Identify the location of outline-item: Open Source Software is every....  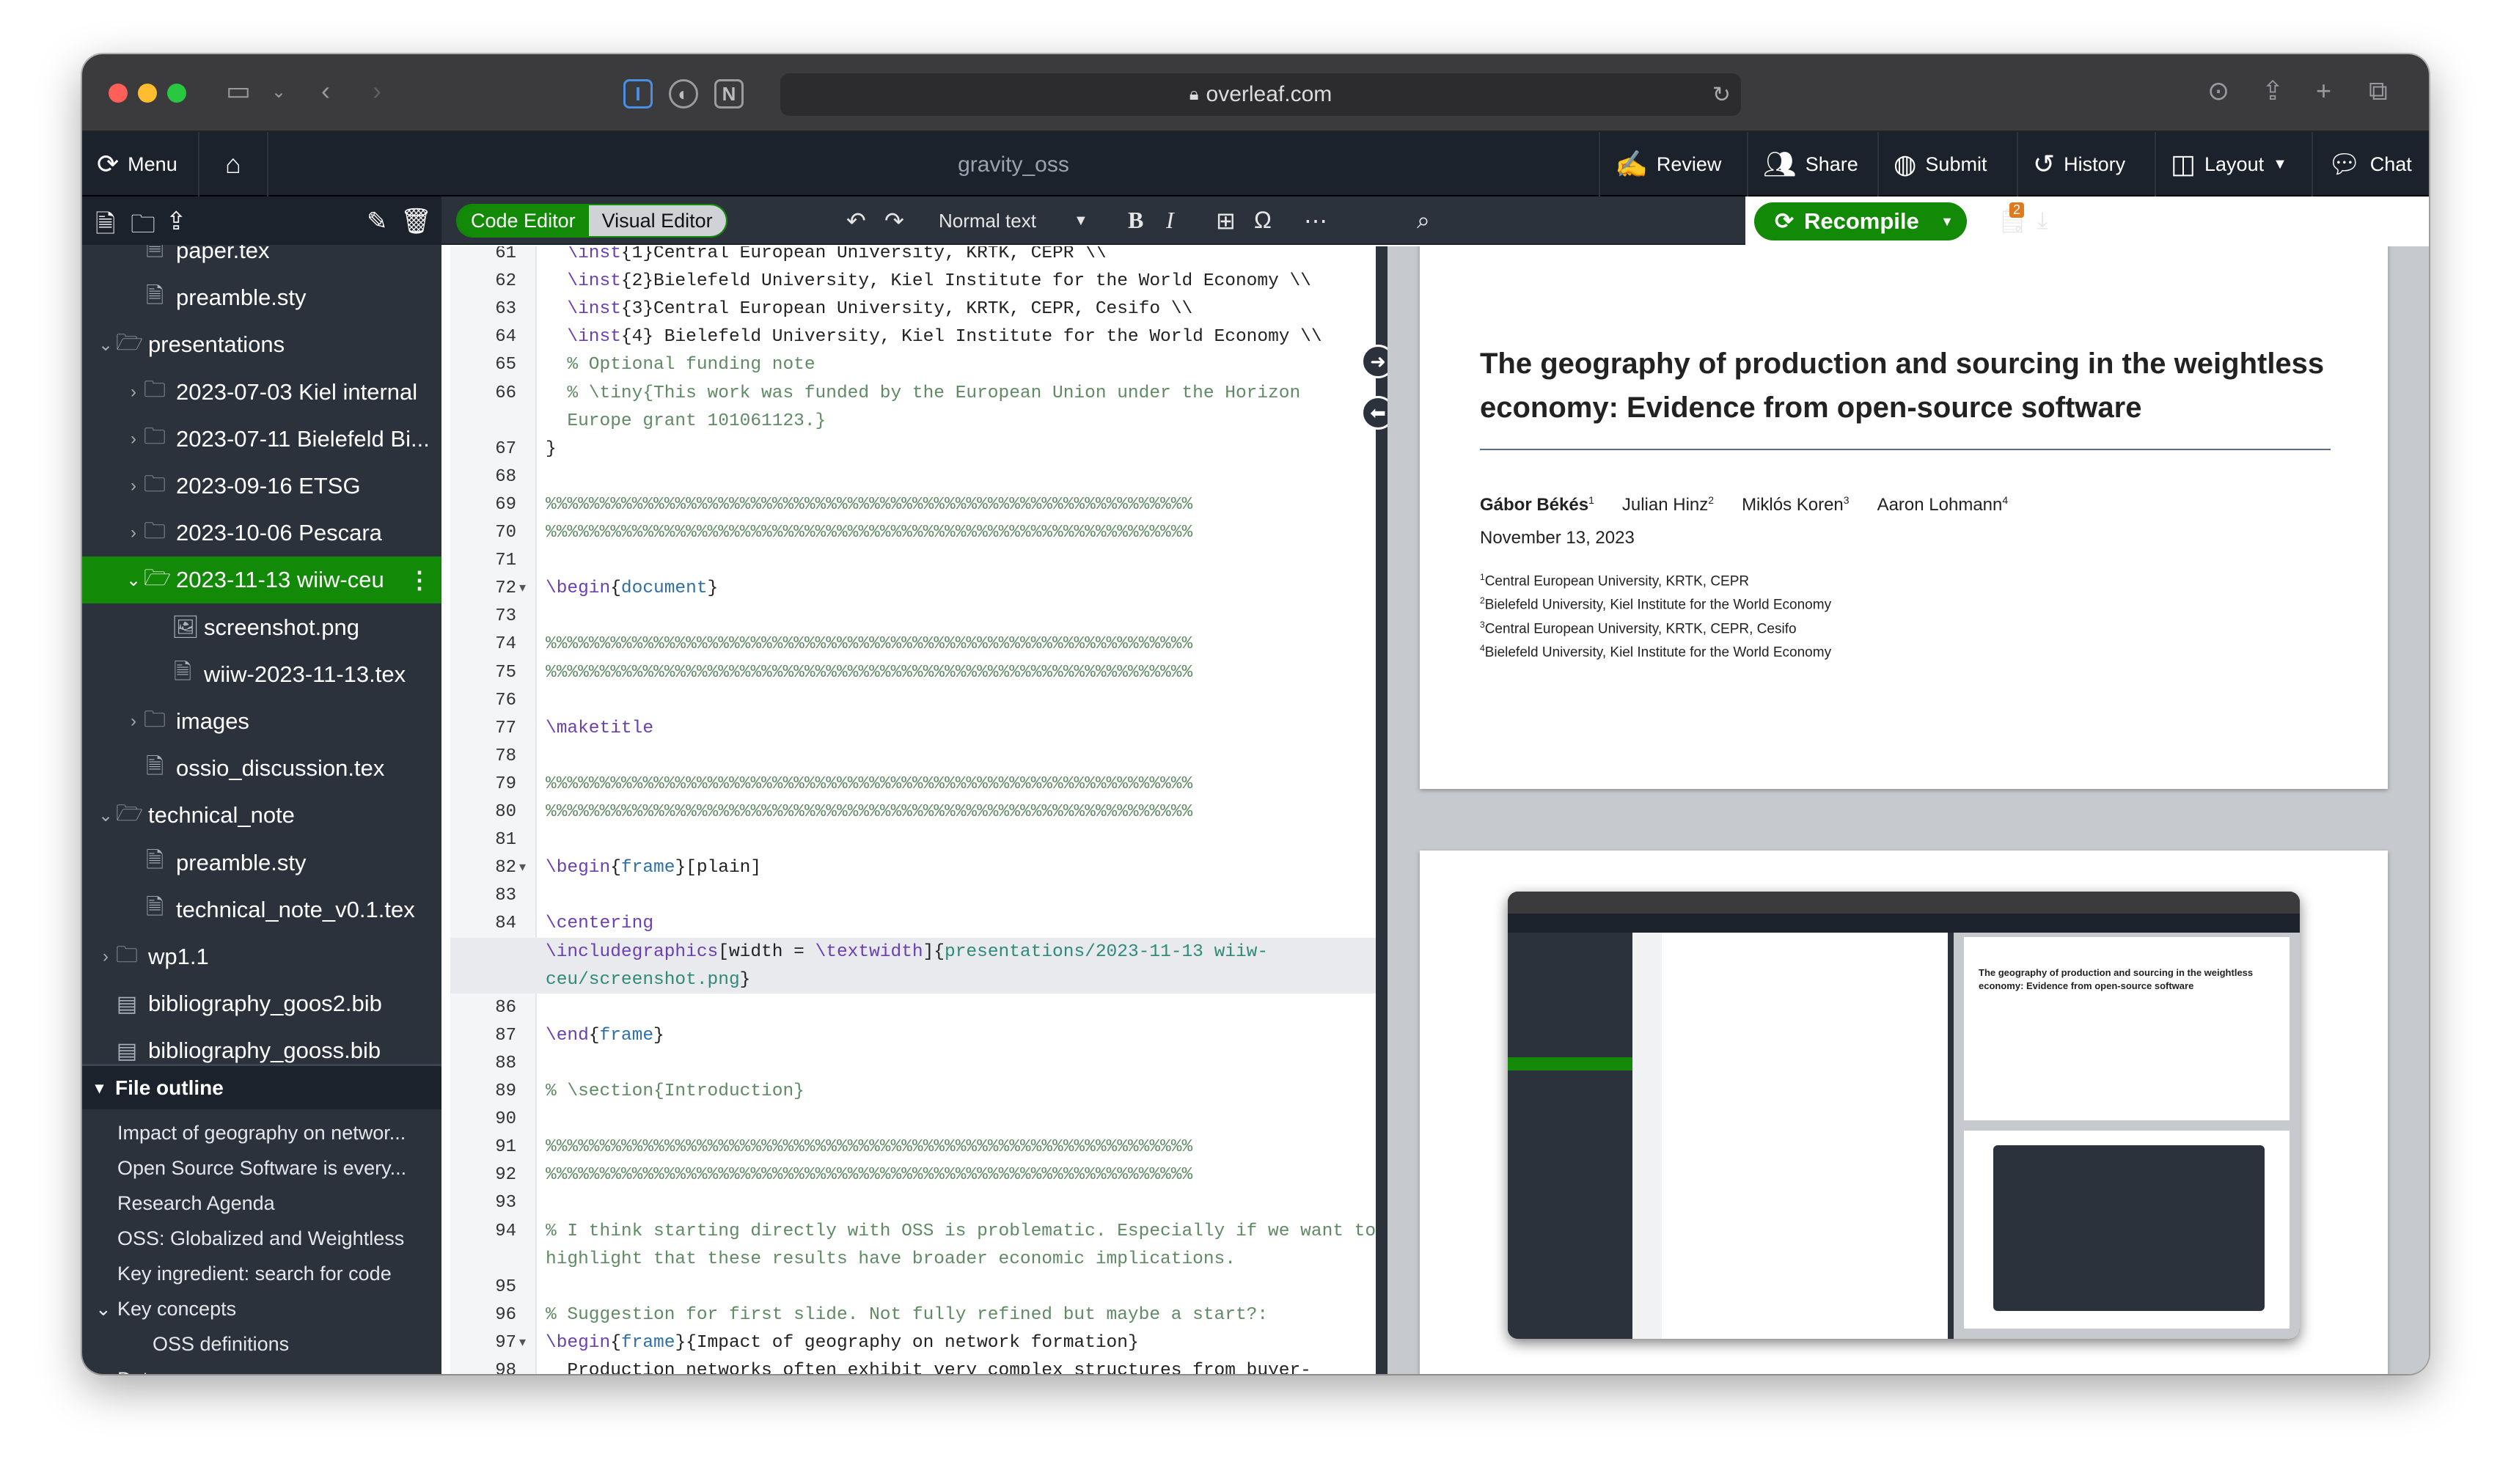
(261, 1168).